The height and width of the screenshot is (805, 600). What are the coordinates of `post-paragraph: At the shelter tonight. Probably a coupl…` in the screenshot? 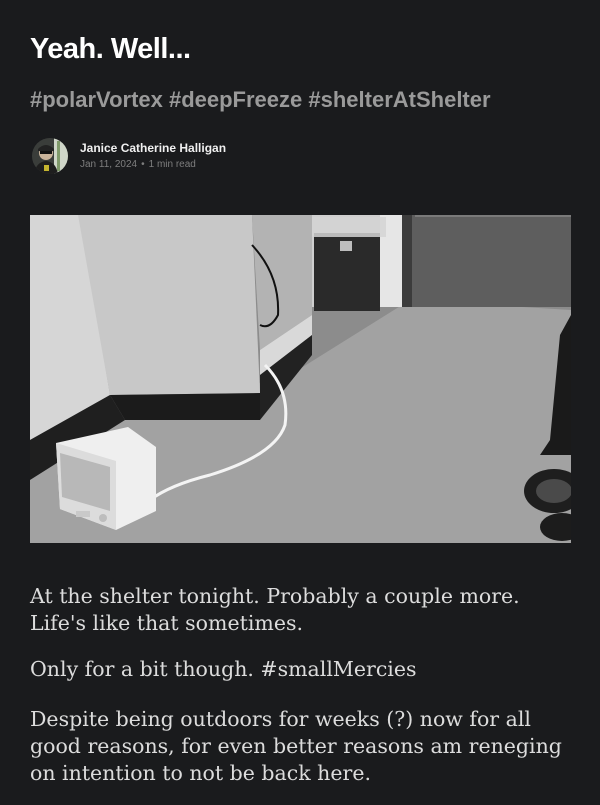 It's located at (275, 609).